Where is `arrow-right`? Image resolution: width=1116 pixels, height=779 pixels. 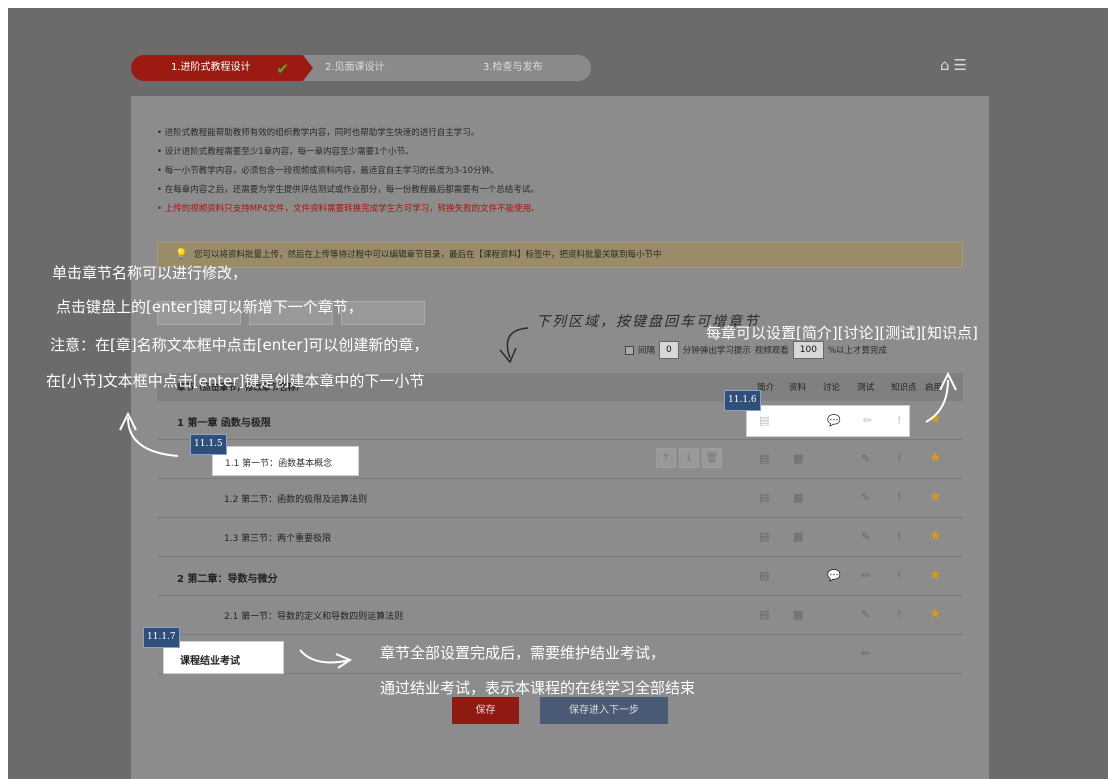
arrow-right is located at coordinates (937, 401).